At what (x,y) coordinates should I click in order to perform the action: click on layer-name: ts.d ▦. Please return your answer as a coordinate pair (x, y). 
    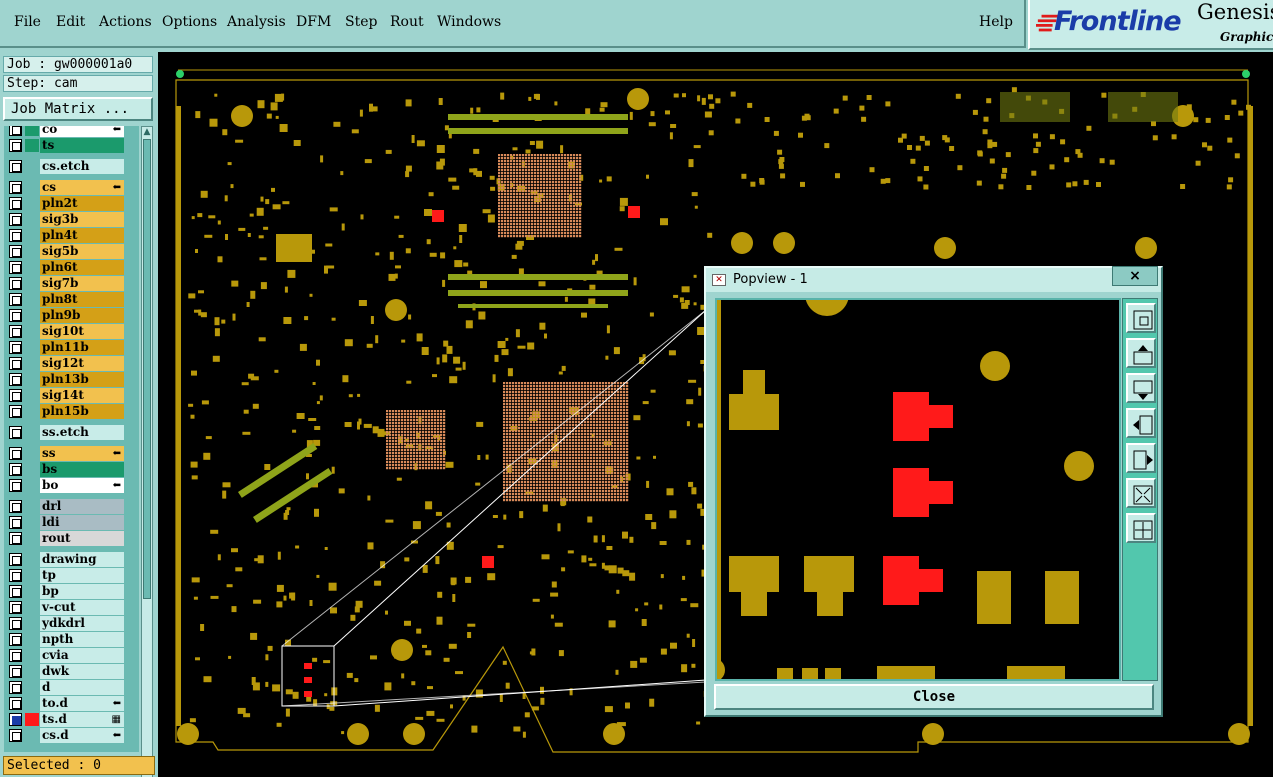
    Looking at the image, I should click on (82, 719).